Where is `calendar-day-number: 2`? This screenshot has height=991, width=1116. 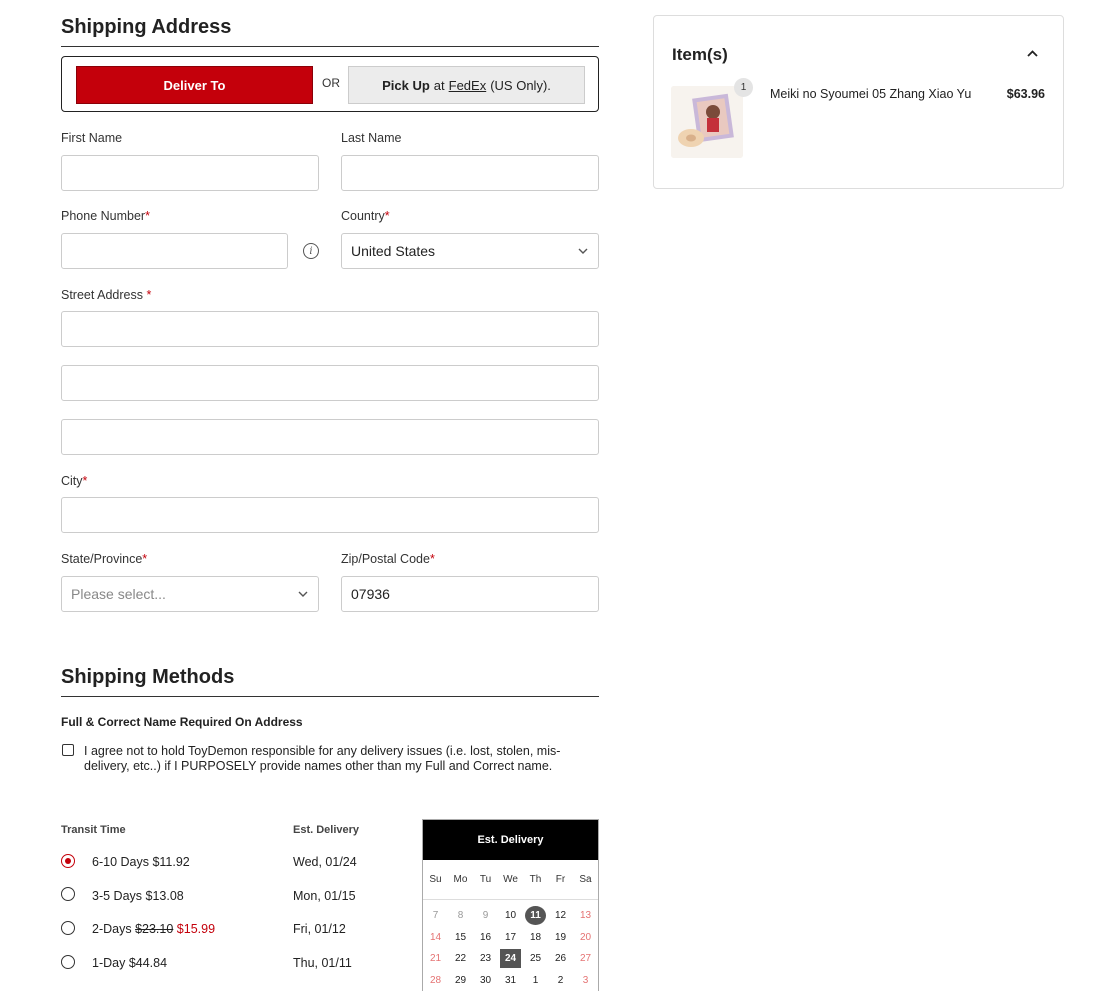 calendar-day-number: 2 is located at coordinates (560, 980).